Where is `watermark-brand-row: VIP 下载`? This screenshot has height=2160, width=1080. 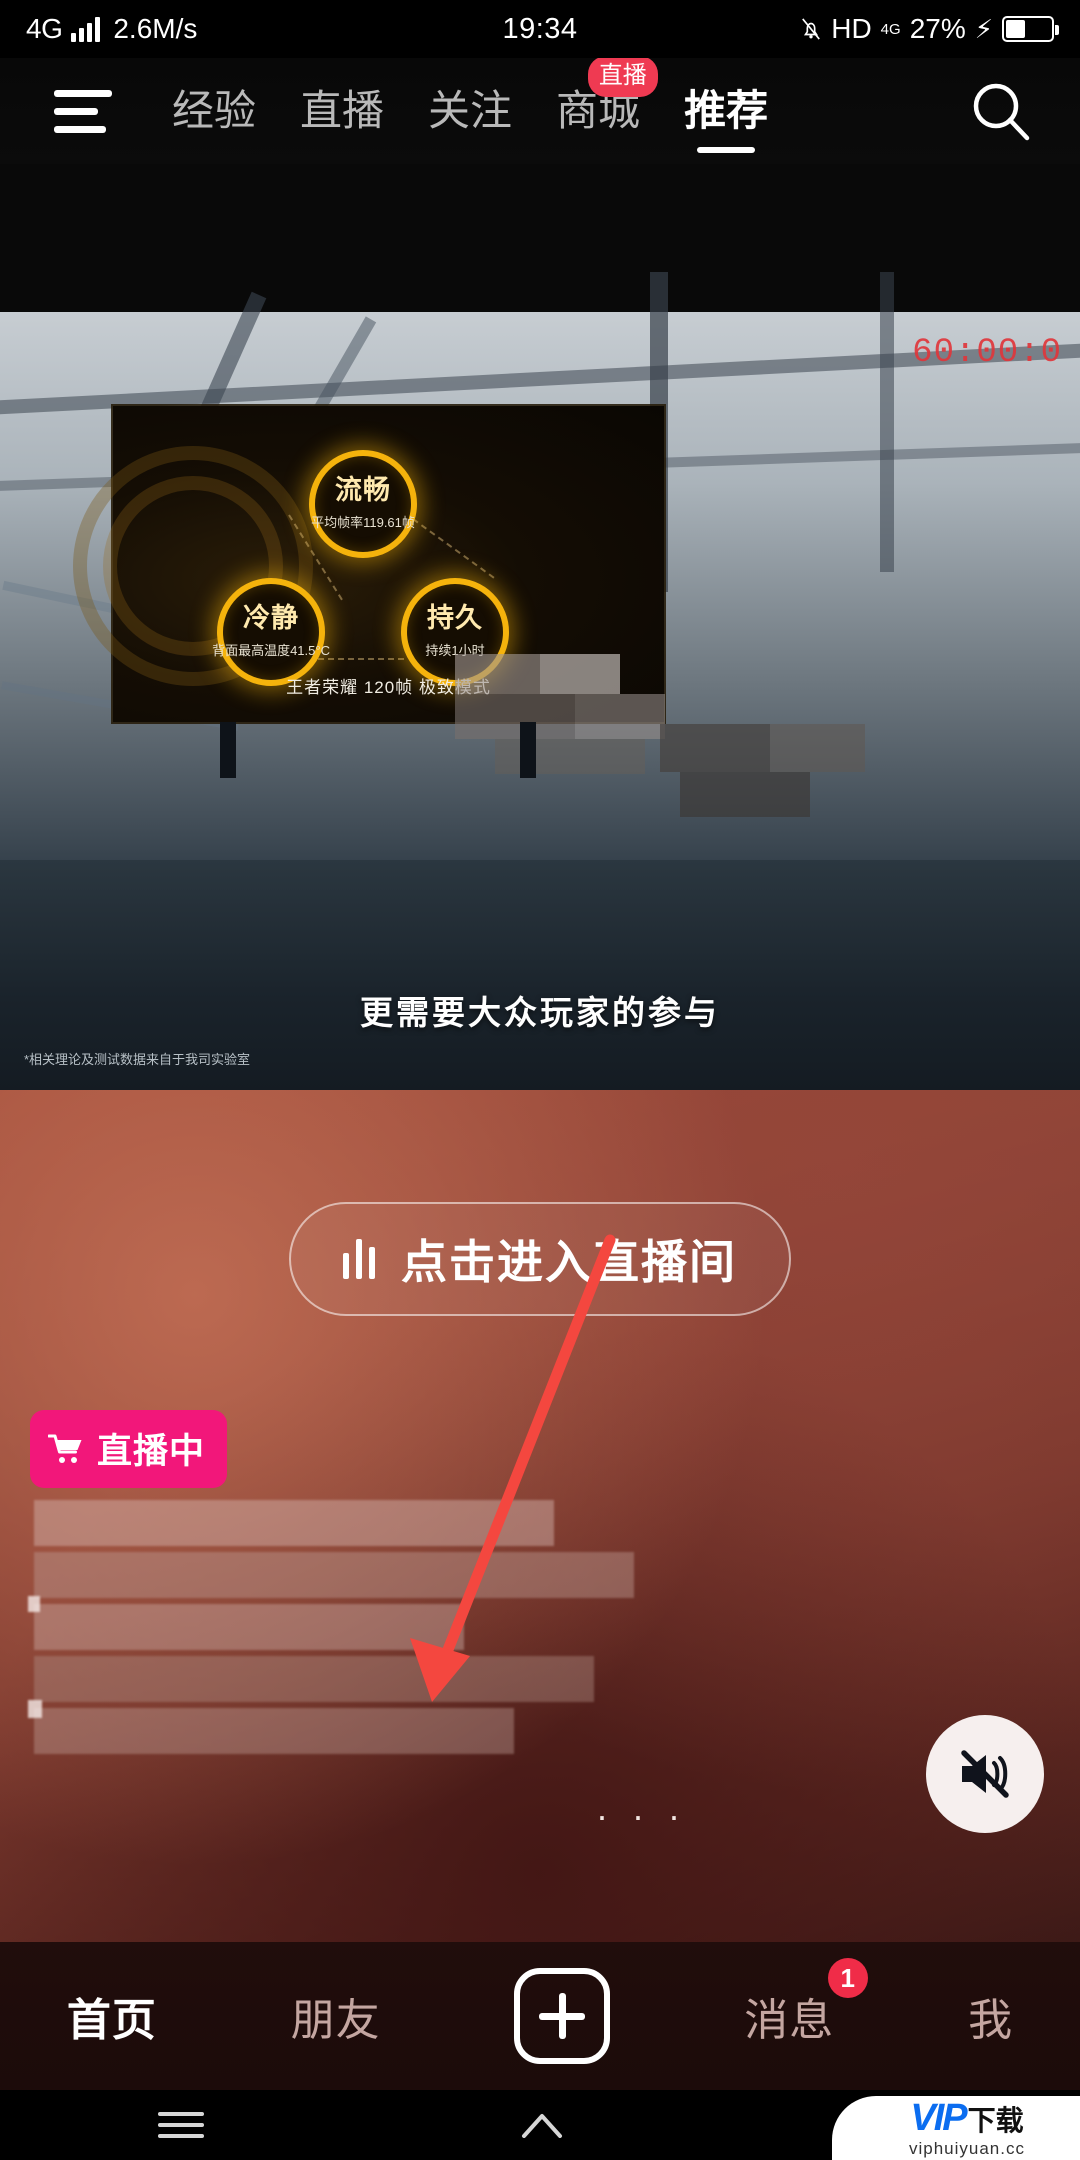
watermark-brand-row: VIP 下载 is located at coordinates (966, 2118).